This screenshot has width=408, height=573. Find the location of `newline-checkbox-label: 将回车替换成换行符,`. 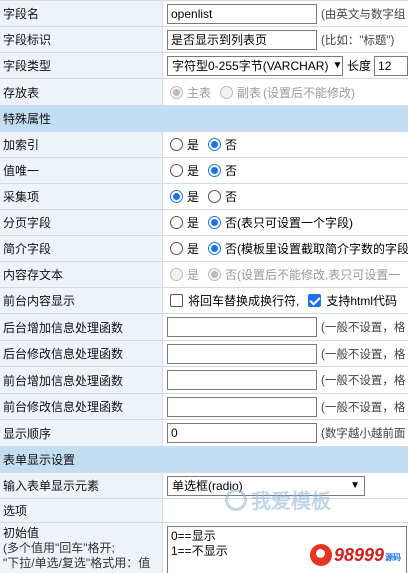

newline-checkbox-label: 将回车替换成换行符, is located at coordinates (244, 301).